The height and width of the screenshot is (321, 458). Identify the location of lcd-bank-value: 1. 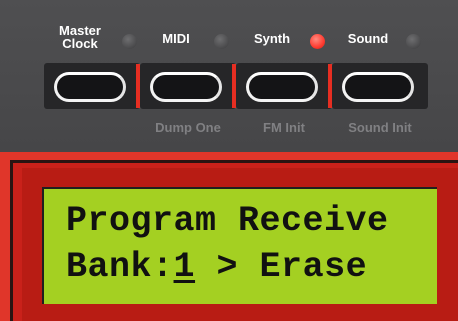
(184, 267).